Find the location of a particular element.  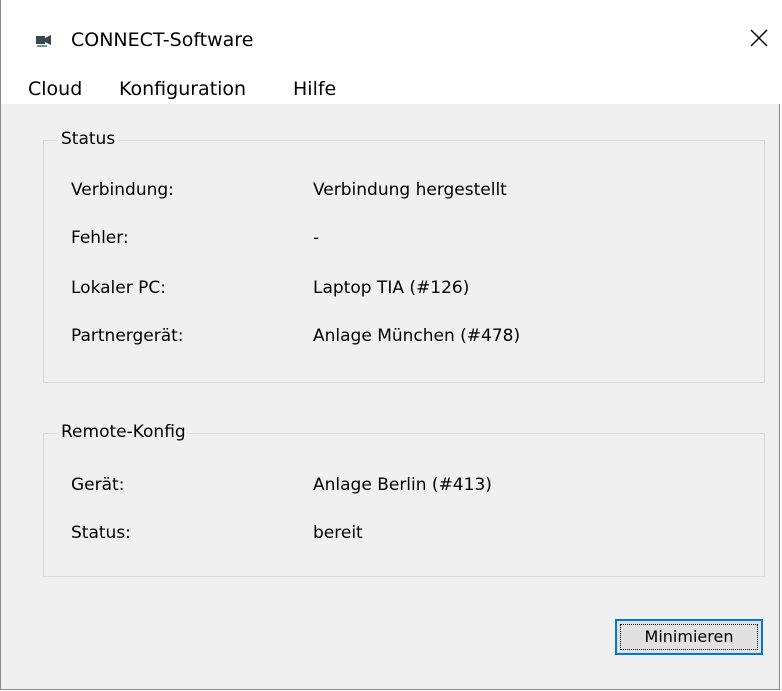

menu-item-konfiguration: Konfiguration is located at coordinates (182, 89).